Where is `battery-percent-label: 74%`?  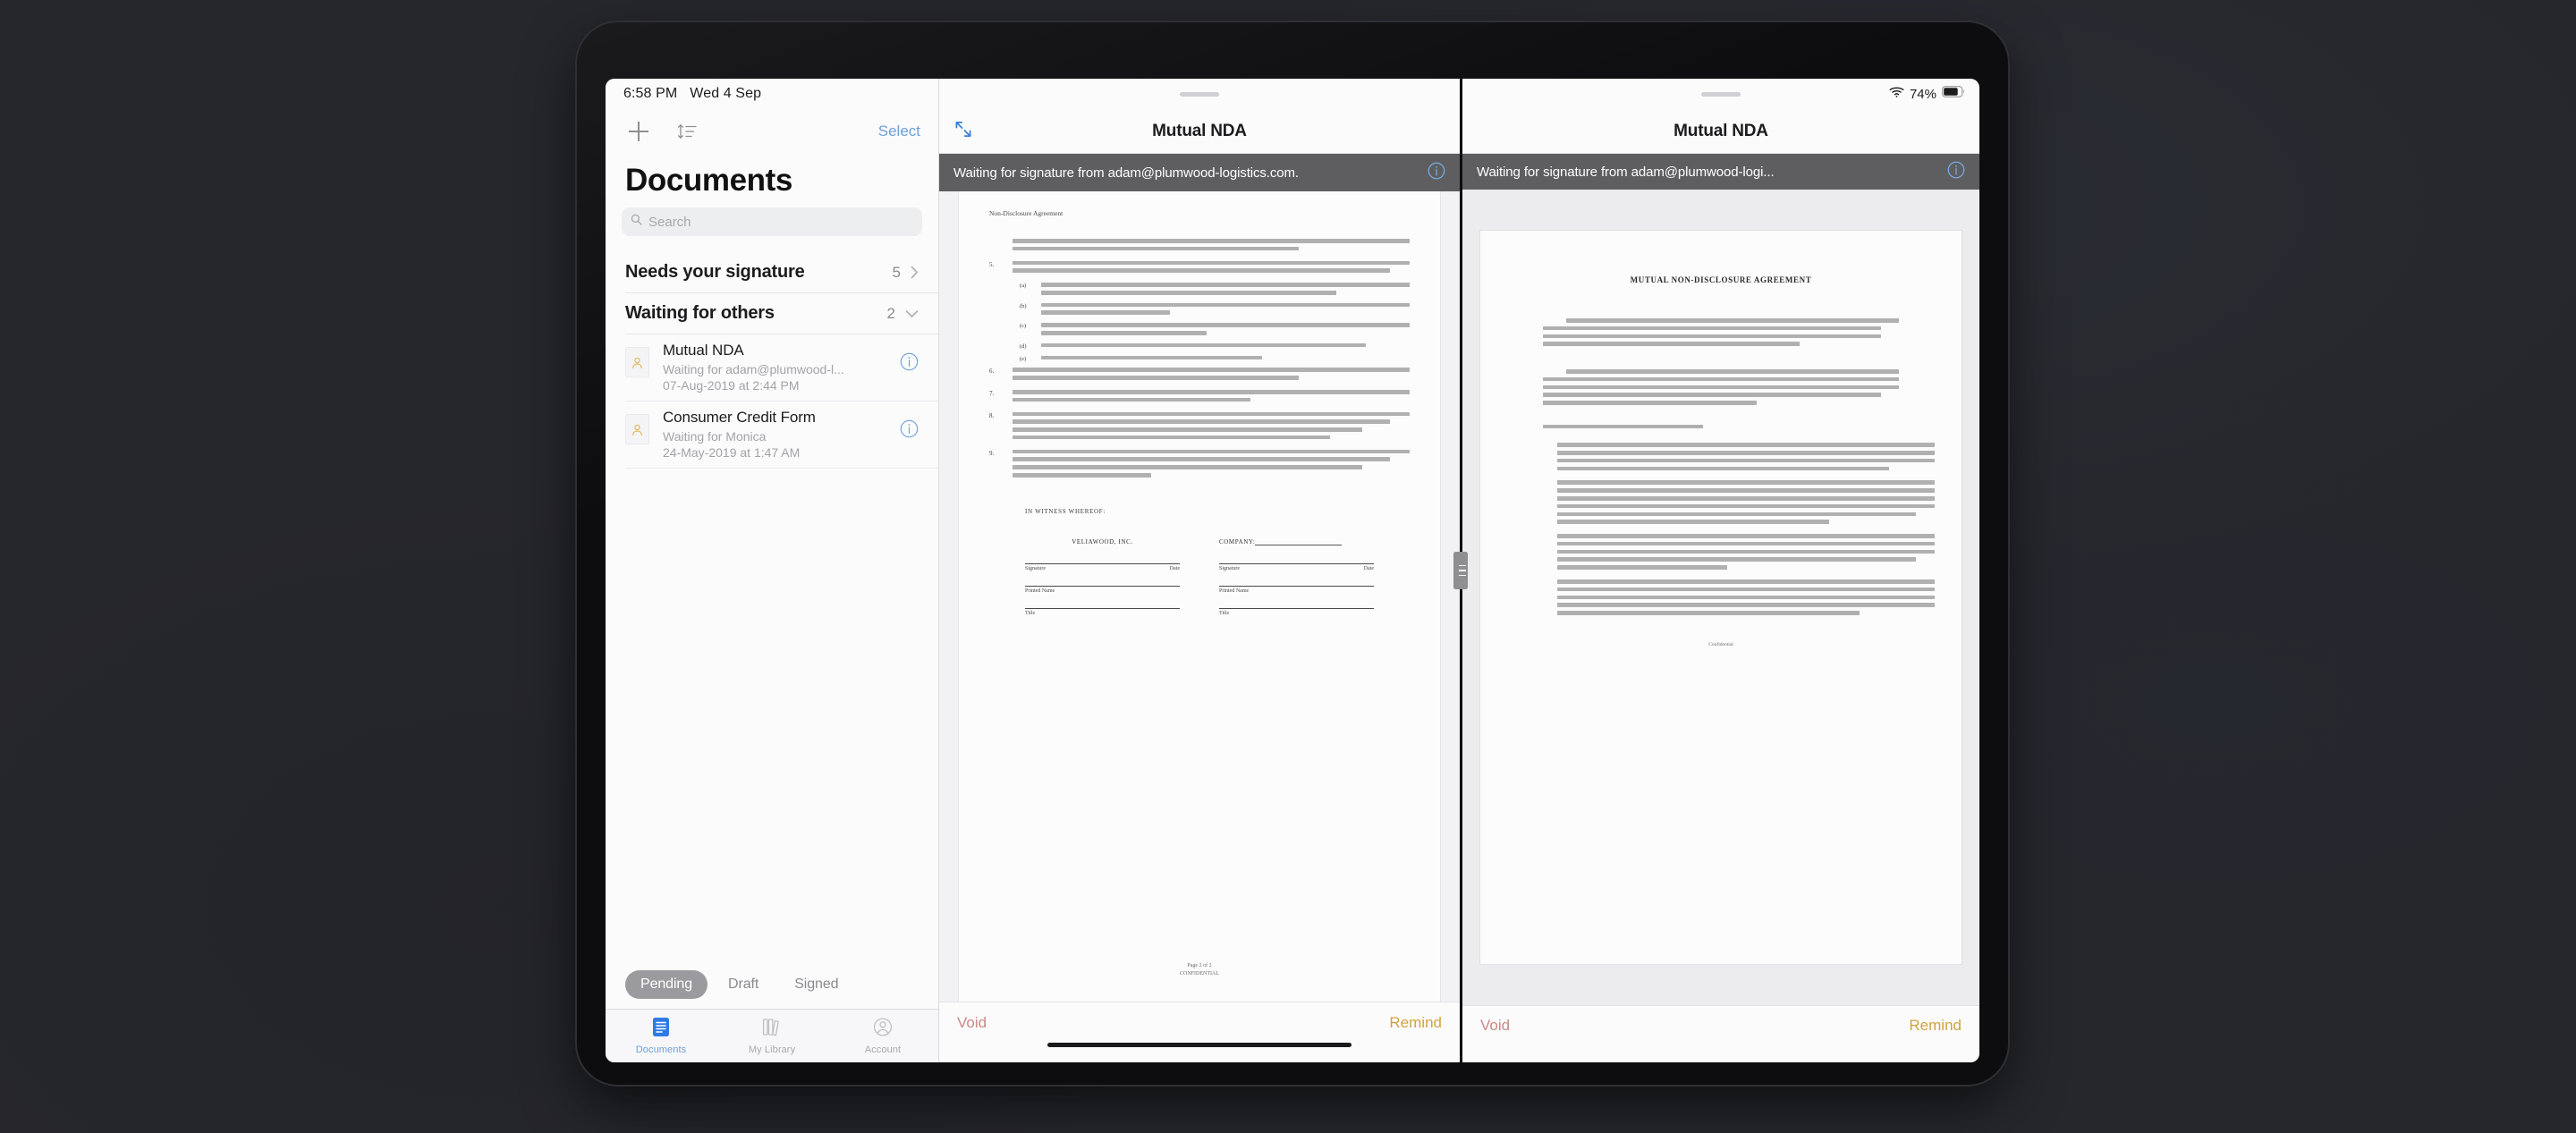
battery-percent-label: 74% is located at coordinates (1922, 94).